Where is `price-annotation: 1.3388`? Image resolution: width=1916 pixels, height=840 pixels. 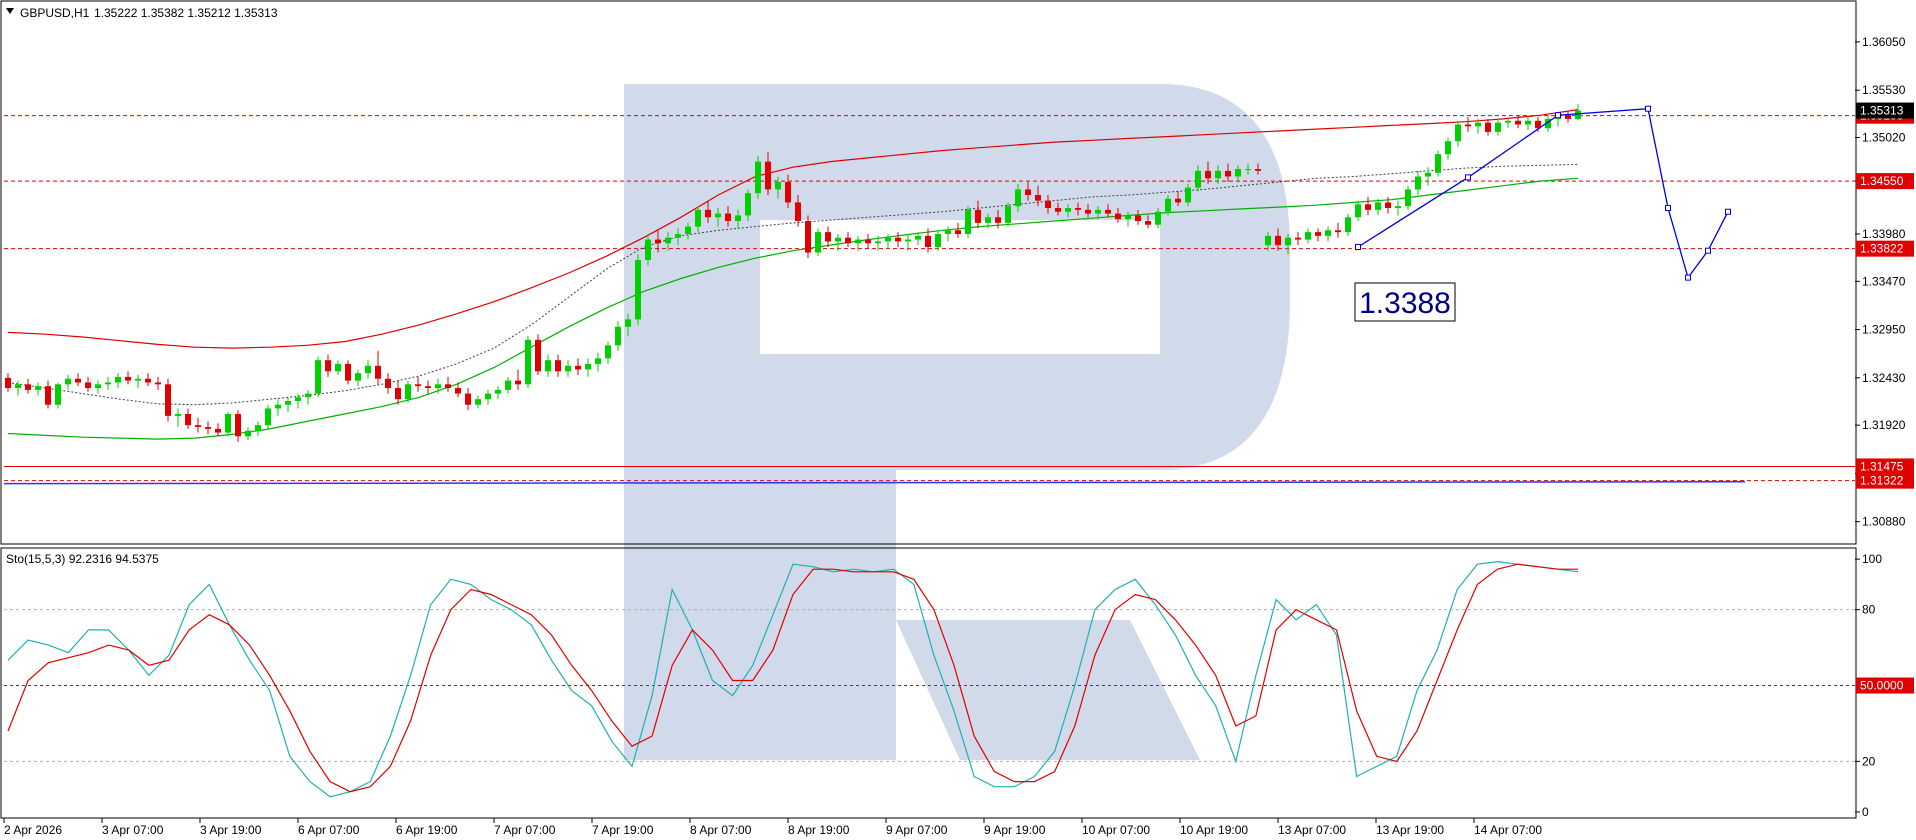 price-annotation: 1.3388 is located at coordinates (1405, 302).